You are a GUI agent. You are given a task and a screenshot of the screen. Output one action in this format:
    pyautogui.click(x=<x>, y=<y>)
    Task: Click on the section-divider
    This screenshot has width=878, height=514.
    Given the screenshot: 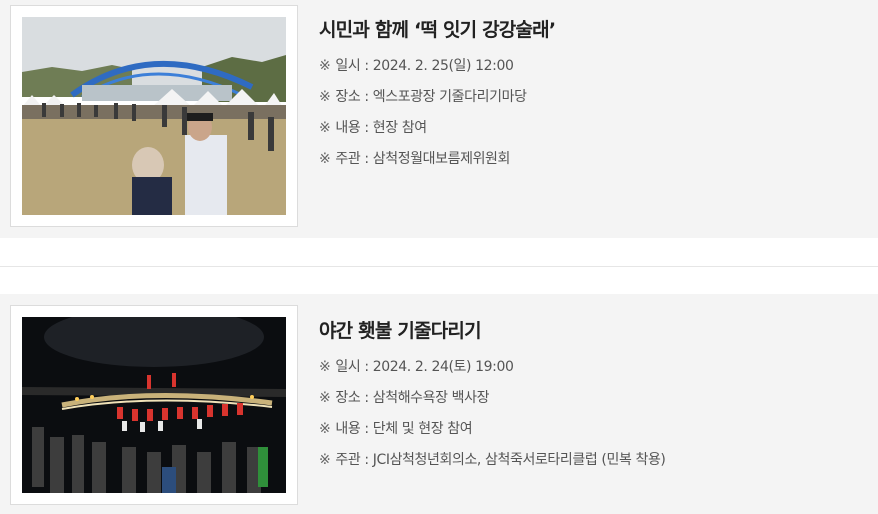 What is the action you would take?
    pyautogui.click(x=439, y=266)
    